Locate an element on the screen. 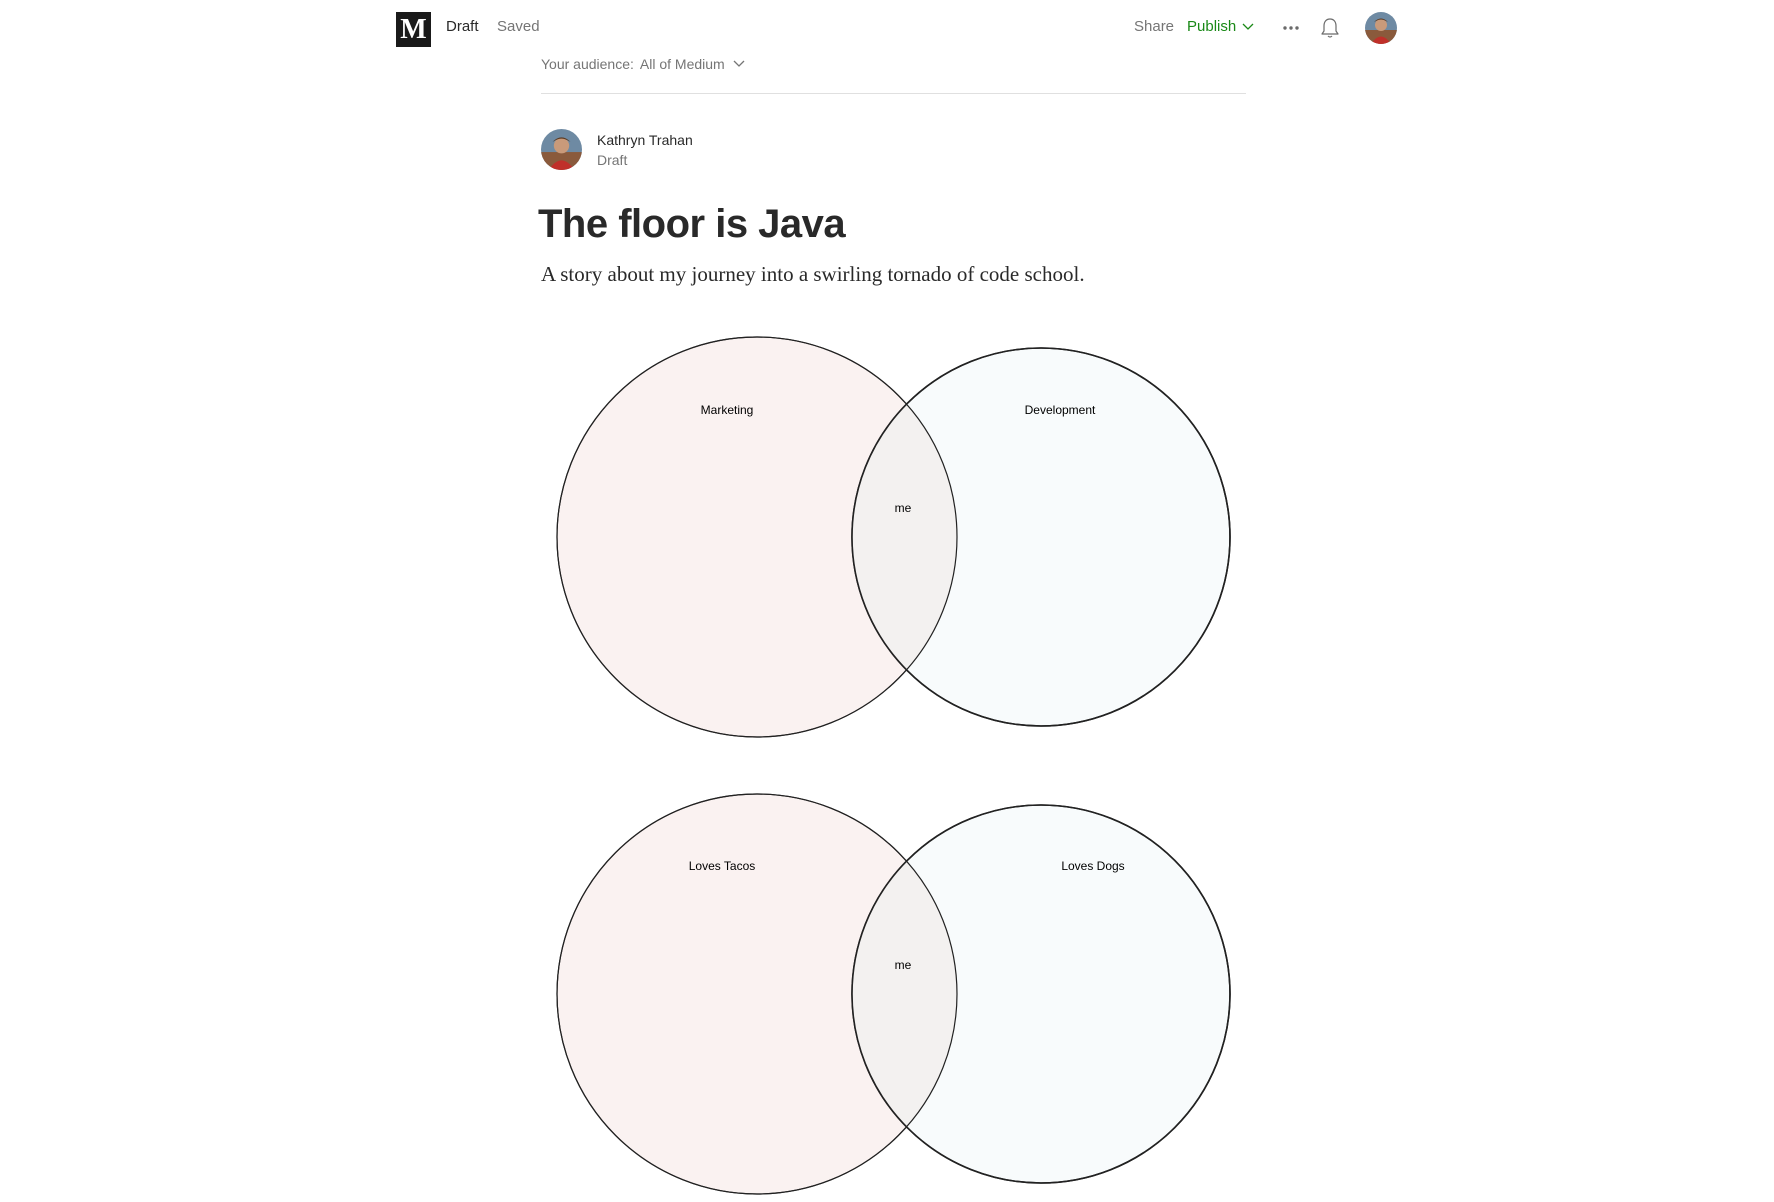 The width and height of the screenshot is (1774, 1202). venn-diagram-2: Loves Tacos Loves Dogs me is located at coordinates (893, 994).